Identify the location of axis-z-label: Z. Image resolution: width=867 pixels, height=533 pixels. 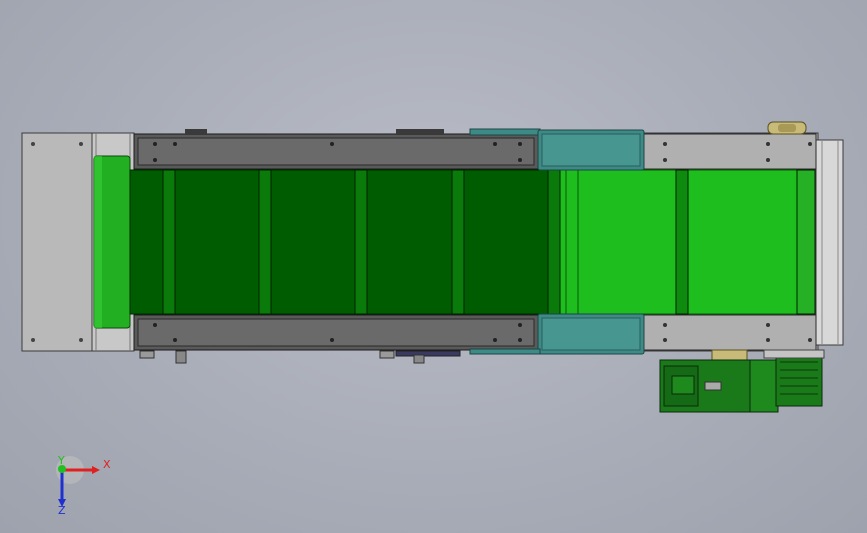
(62, 510).